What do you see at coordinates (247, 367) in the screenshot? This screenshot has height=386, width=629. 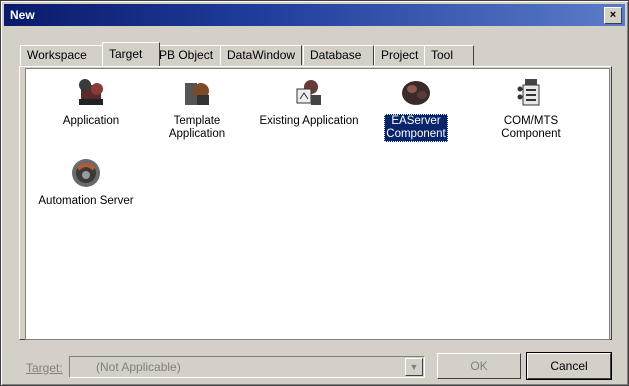 I see `target-combobox: (Not Applicable) ▼` at bounding box center [247, 367].